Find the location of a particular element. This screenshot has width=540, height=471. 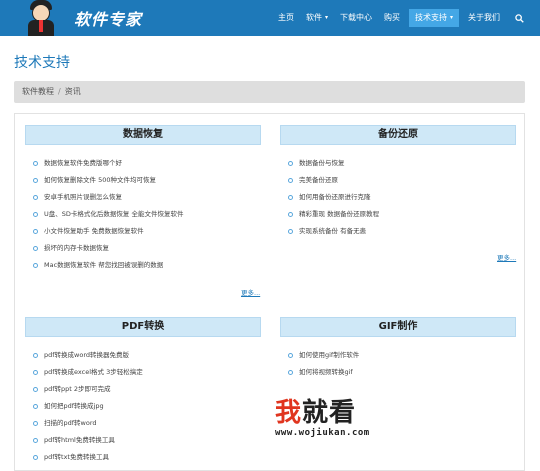

list-item-text: 如何恢复删除文件 500种文件均可恢复 is located at coordinates (100, 180).